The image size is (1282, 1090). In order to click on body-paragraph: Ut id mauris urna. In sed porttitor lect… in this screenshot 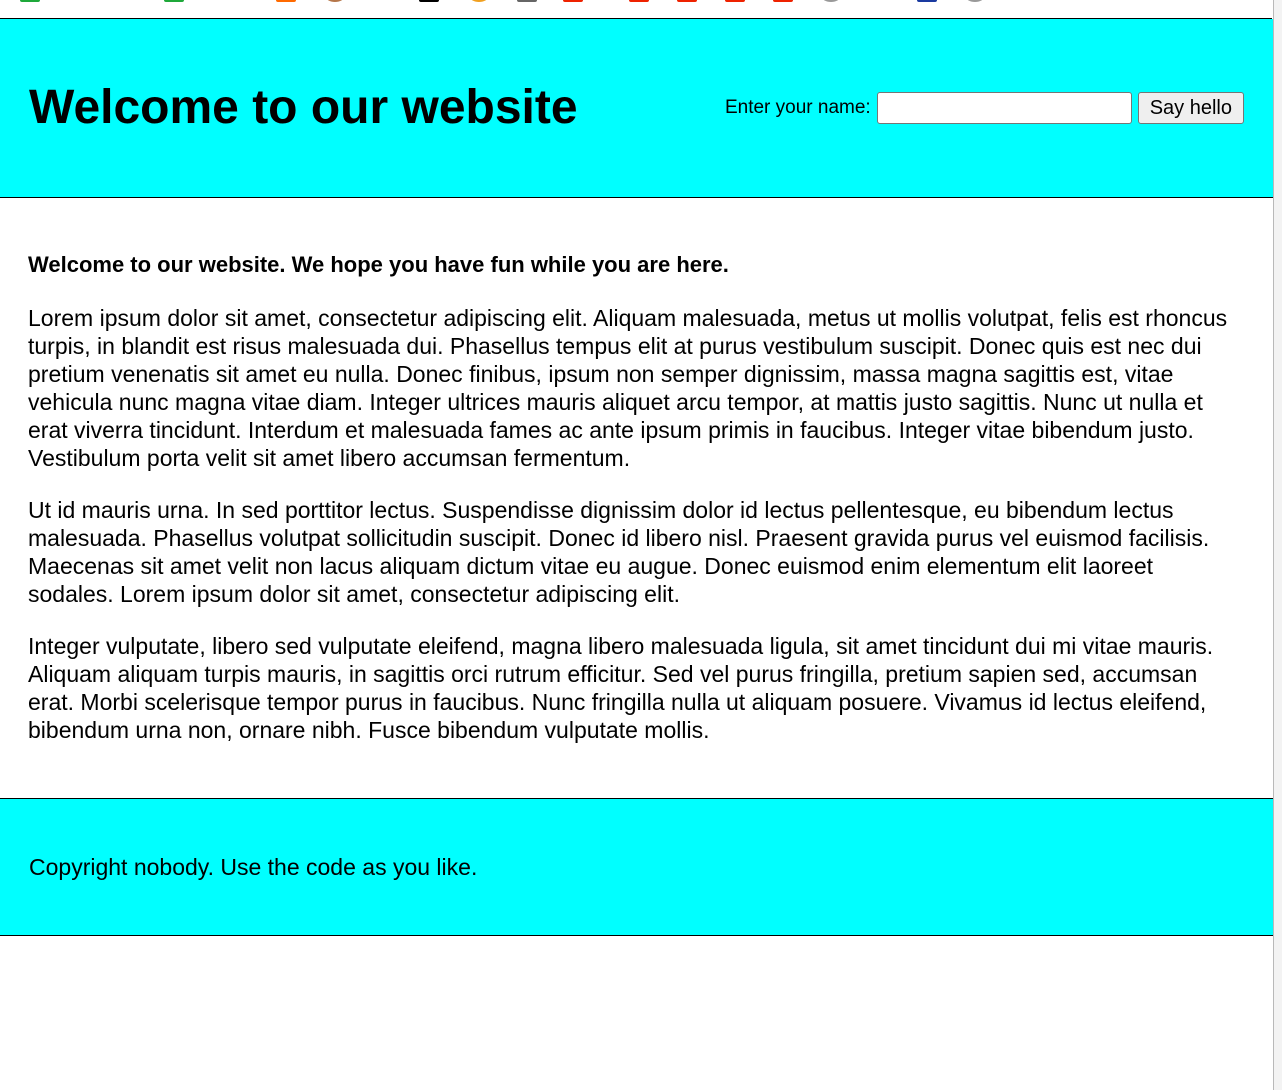, I will do `click(619, 552)`.